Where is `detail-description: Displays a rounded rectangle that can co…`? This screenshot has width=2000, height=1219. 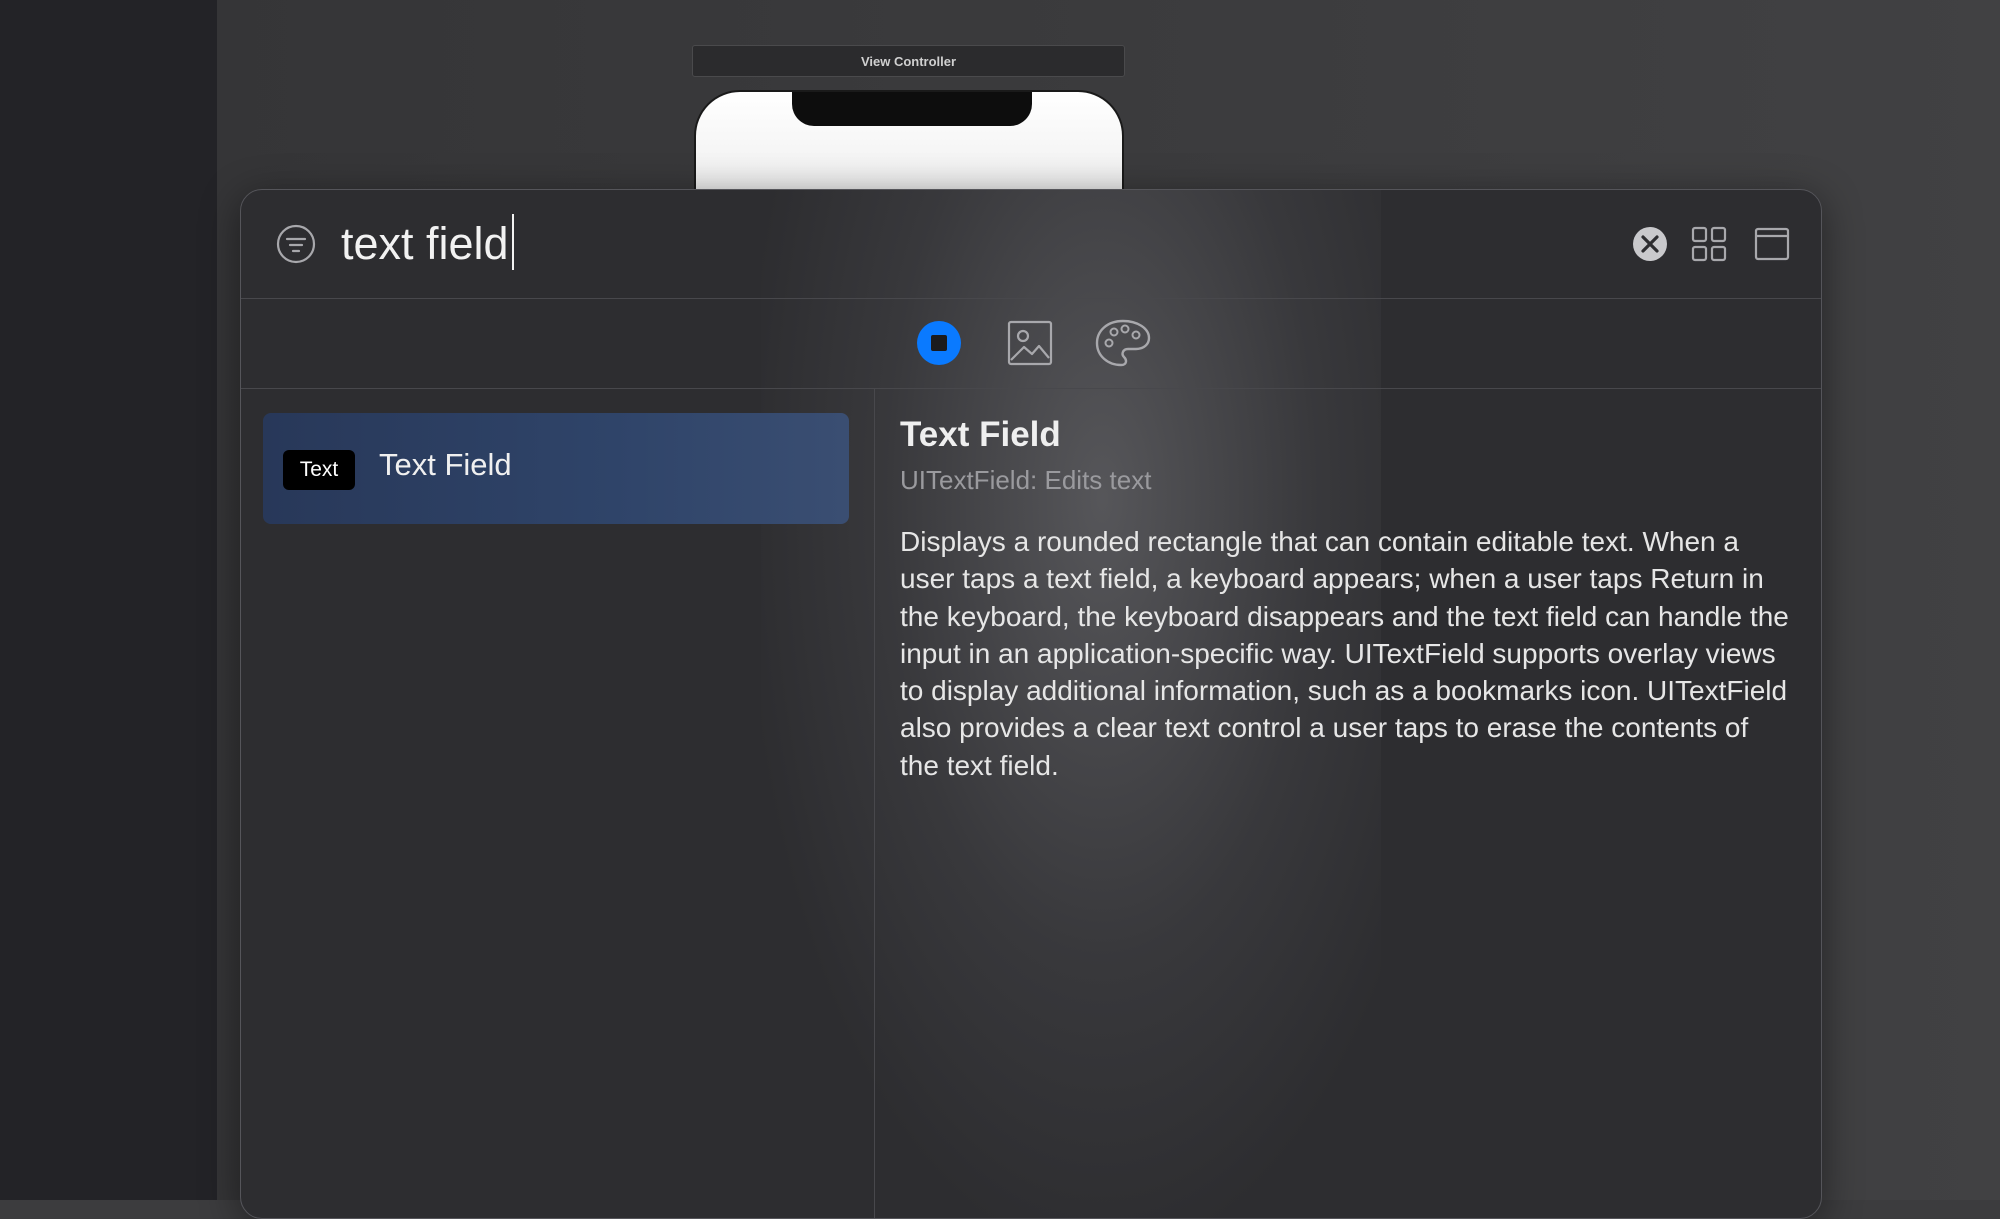
detail-description: Displays a rounded rectangle that can co… is located at coordinates (1344, 653).